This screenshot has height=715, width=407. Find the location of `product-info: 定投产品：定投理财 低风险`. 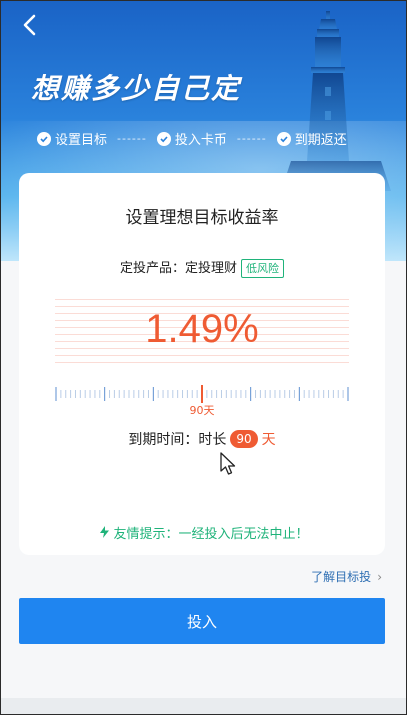

product-info: 定投产品：定投理财 低风险 is located at coordinates (202, 267).